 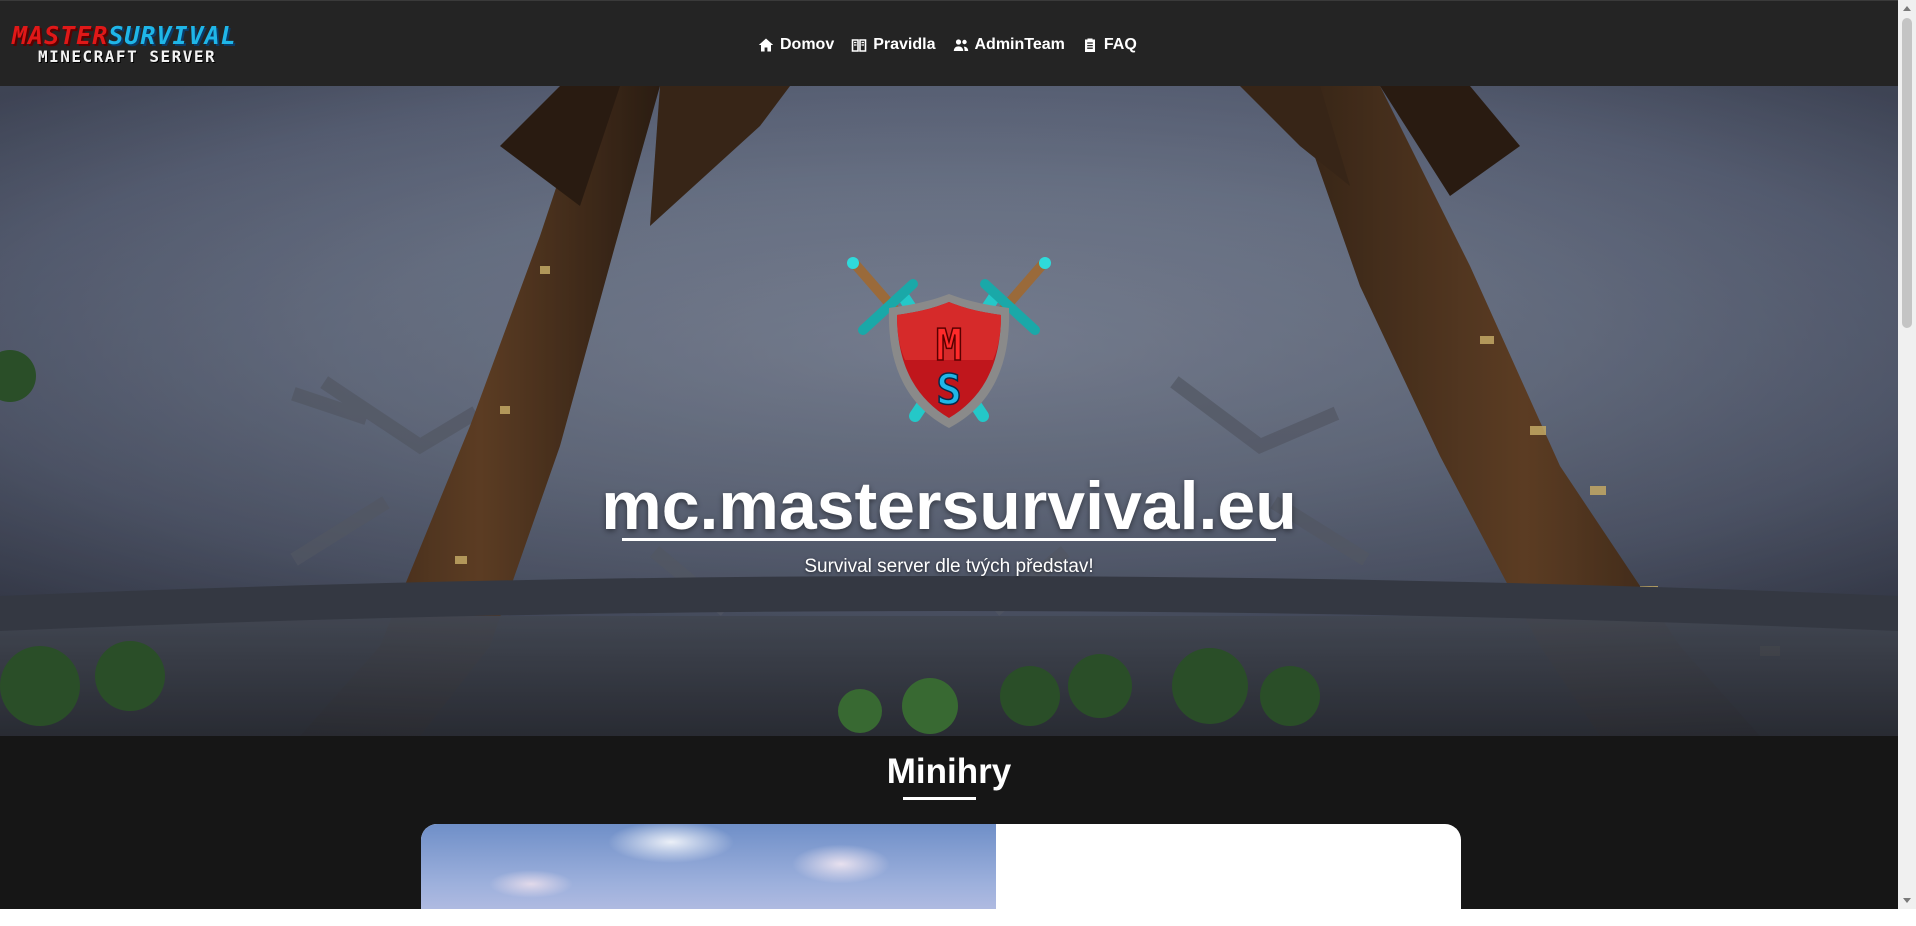 What do you see at coordinates (949, 345) in the screenshot?
I see `logo-letter-m: M` at bounding box center [949, 345].